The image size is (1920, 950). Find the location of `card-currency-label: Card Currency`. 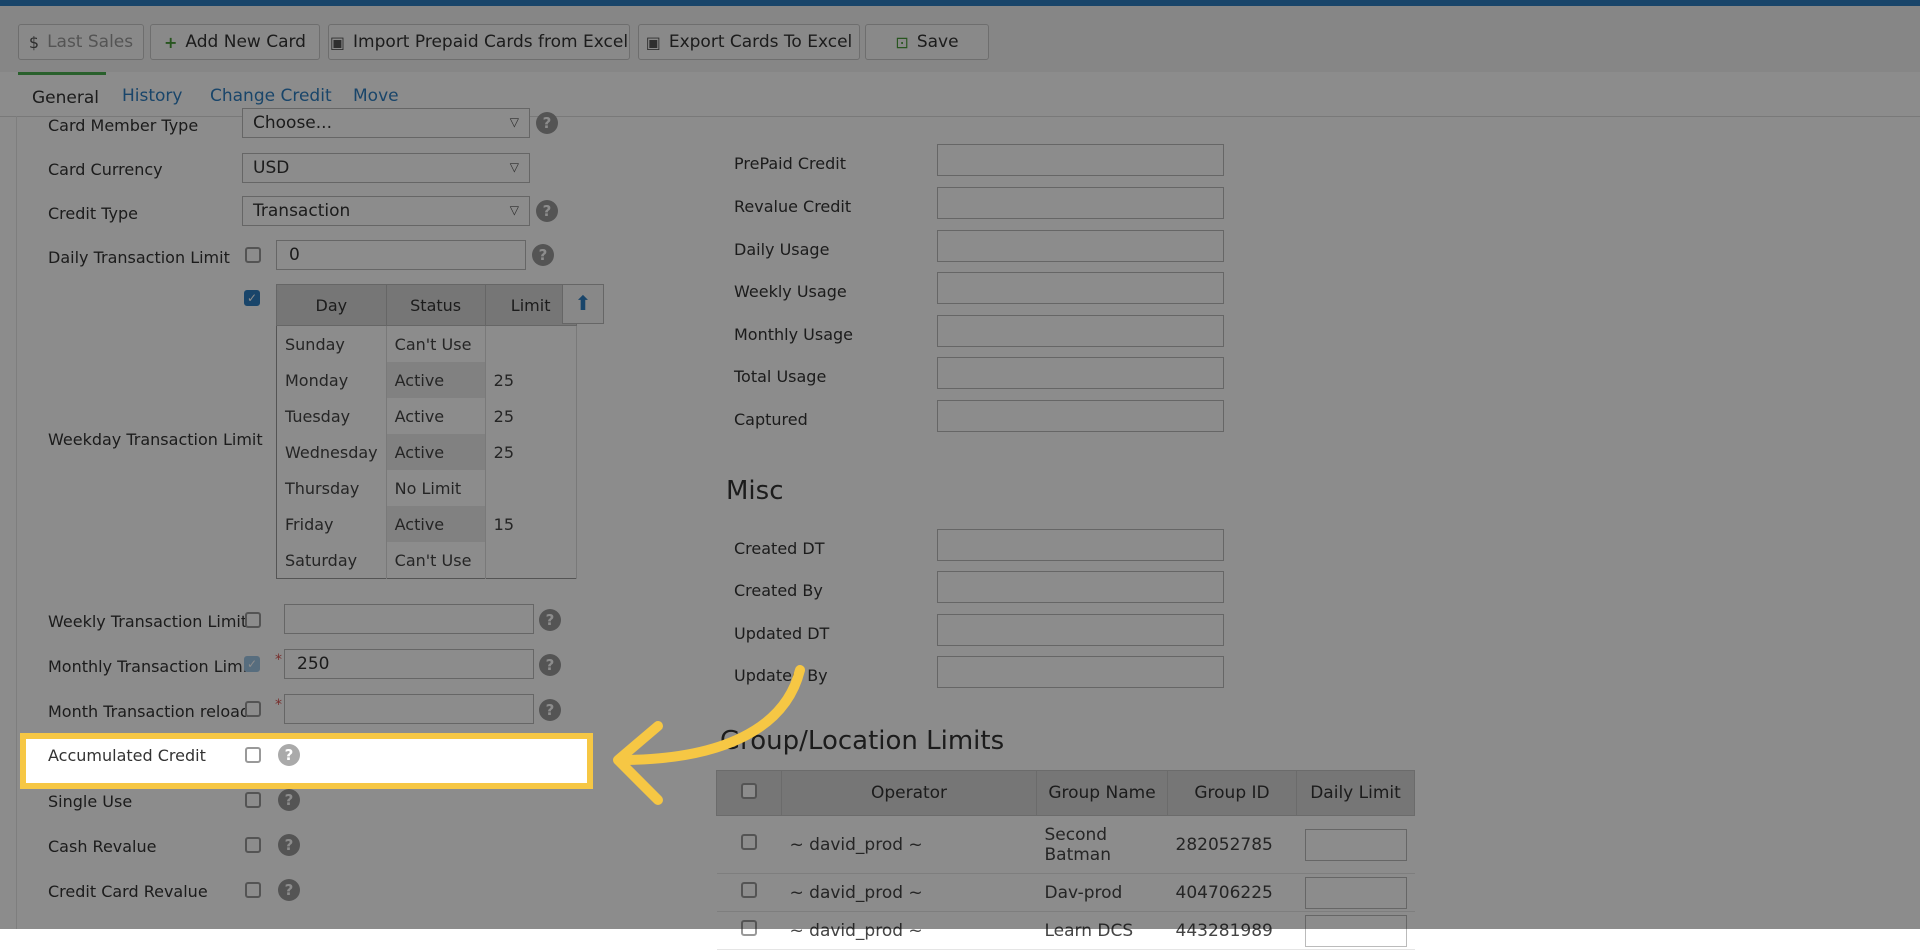

card-currency-label: Card Currency is located at coordinates (105, 169).